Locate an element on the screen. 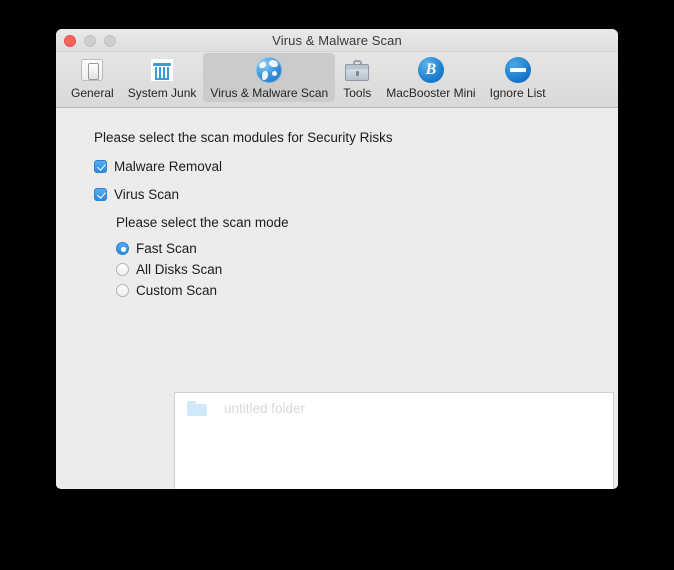 The width and height of the screenshot is (674, 570). radio-label-all-disks-scan: All Disks Scan is located at coordinates (179, 269).